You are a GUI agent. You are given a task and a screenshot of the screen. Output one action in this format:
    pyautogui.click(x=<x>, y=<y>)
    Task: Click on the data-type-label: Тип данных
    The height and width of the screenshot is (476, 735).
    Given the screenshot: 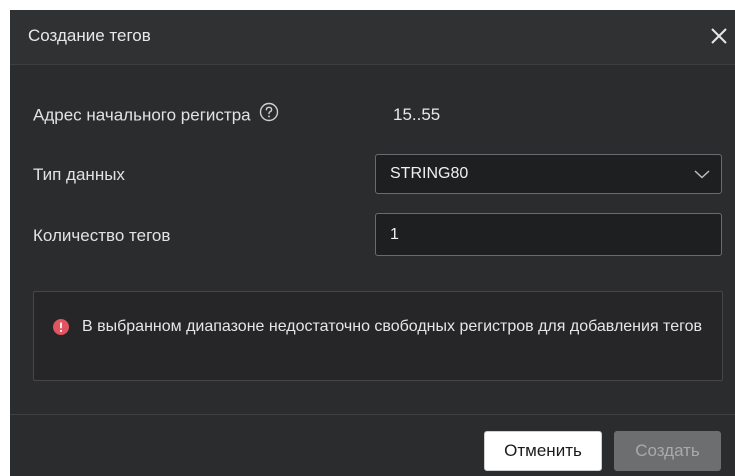 What is the action you would take?
    pyautogui.click(x=79, y=174)
    